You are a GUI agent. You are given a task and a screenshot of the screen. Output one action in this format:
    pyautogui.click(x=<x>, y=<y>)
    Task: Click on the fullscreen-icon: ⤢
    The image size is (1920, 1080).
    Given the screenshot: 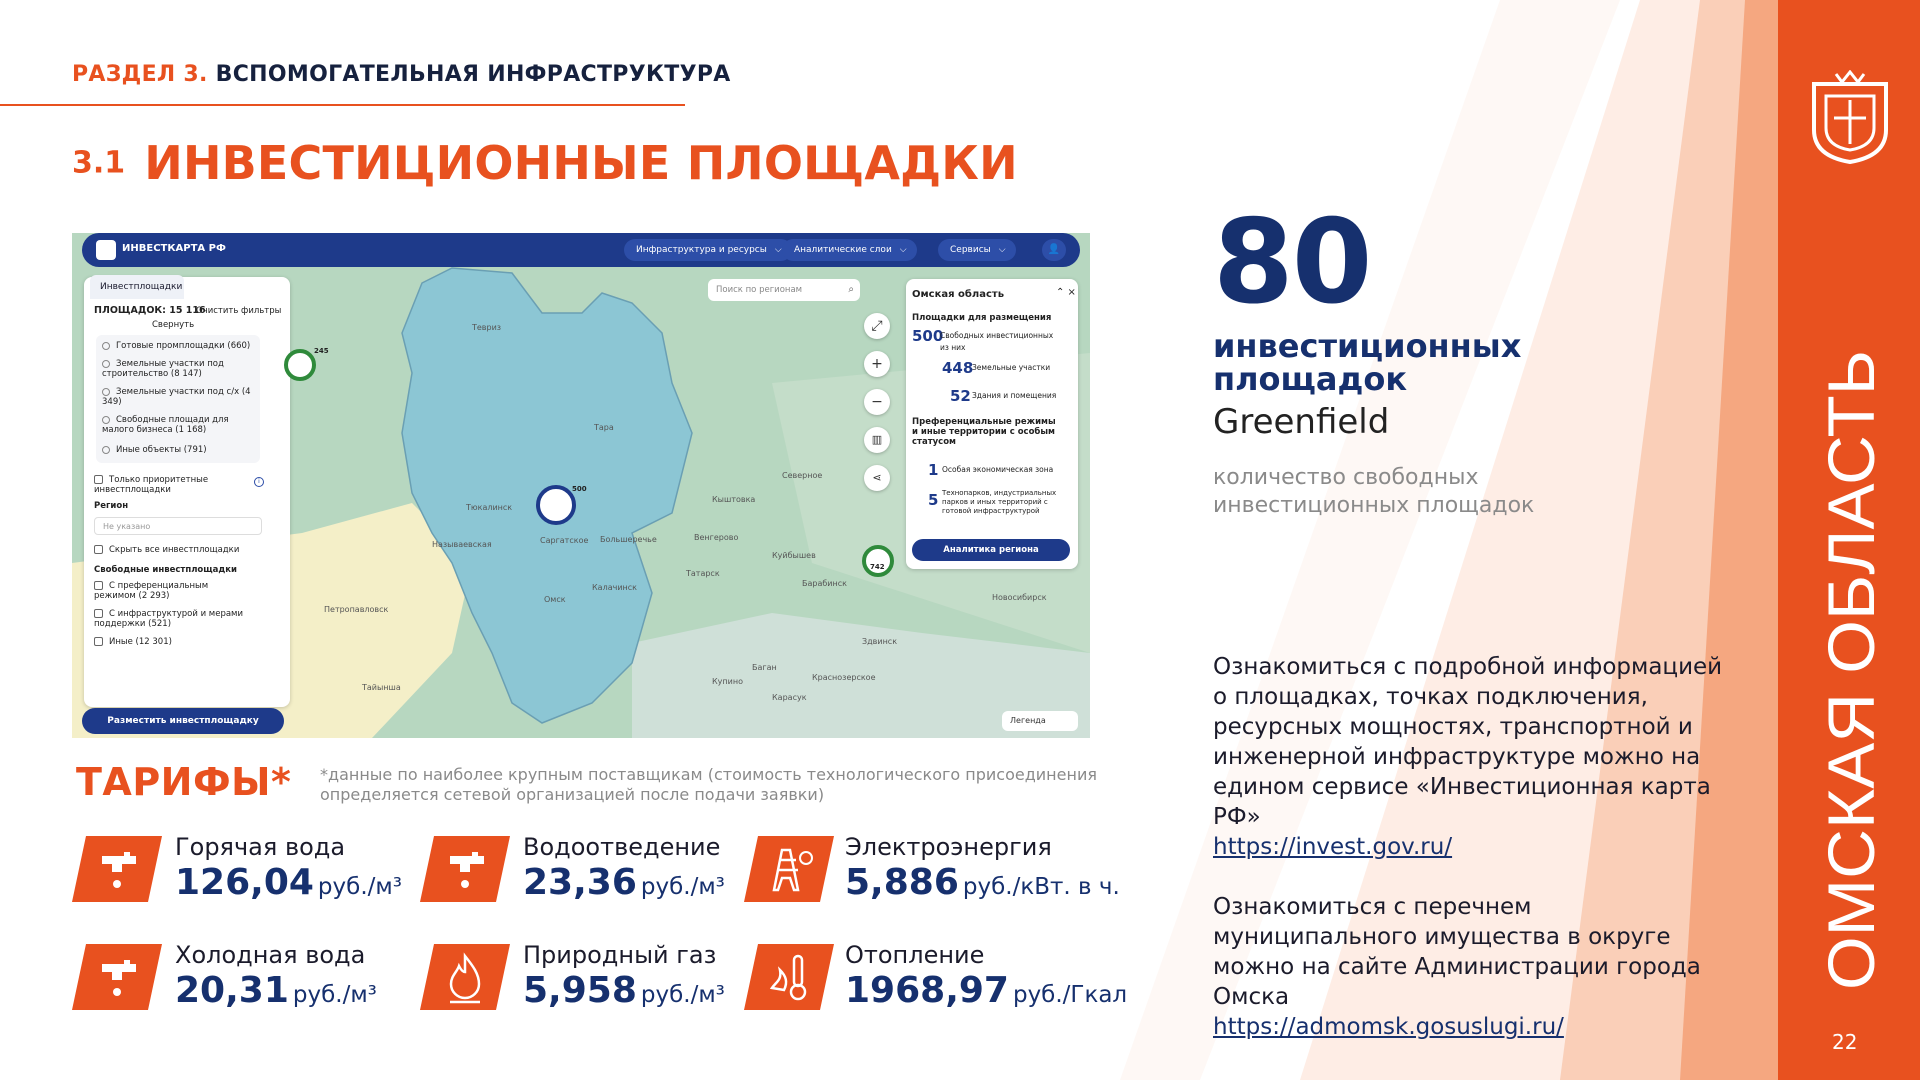 What is the action you would take?
    pyautogui.click(x=877, y=326)
    